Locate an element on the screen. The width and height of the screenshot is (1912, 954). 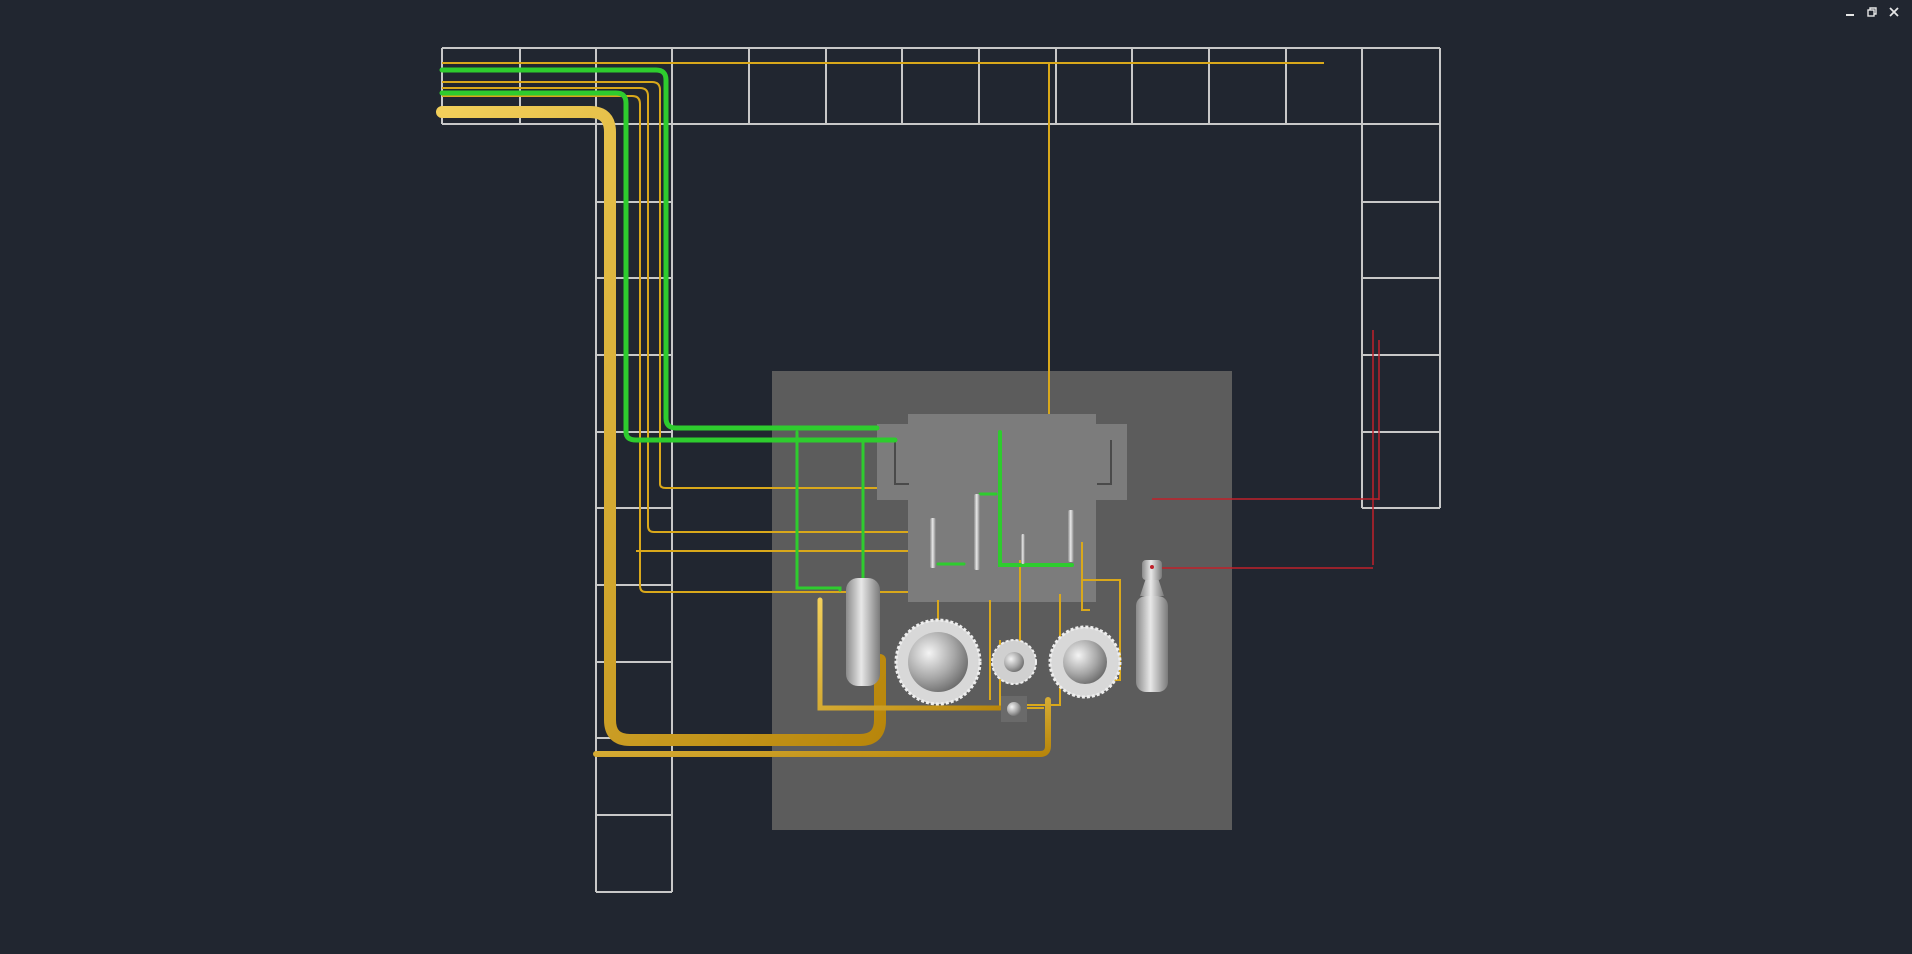
restore-icon is located at coordinates (1873, 13).